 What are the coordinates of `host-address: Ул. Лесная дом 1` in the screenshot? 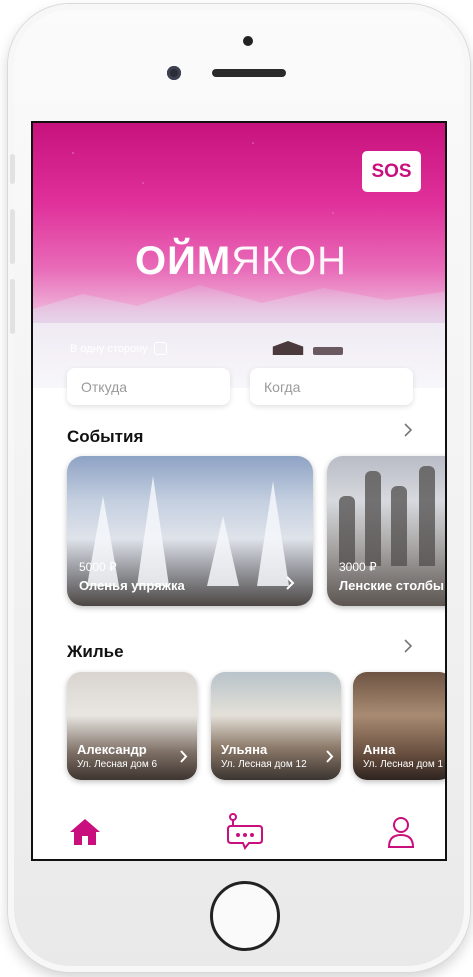 It's located at (403, 764).